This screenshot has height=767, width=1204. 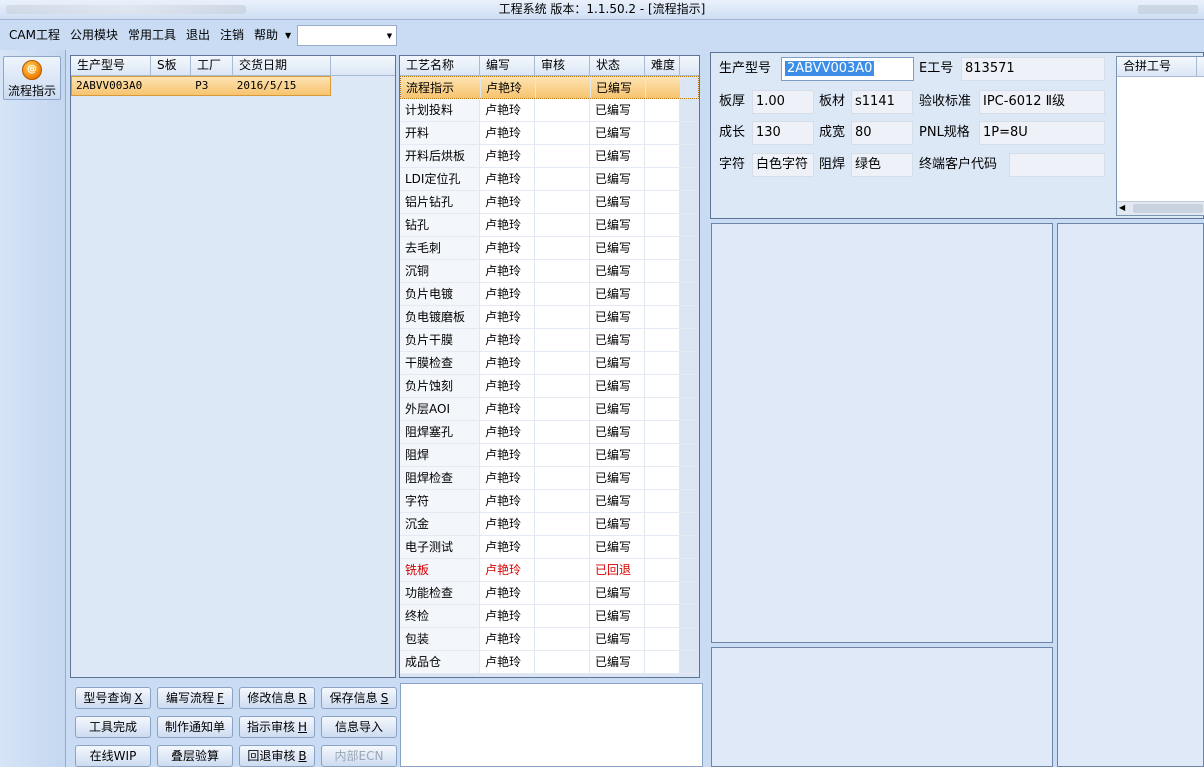 I want to click on return-review-button: 回退审核 B, so click(x=277, y=756).